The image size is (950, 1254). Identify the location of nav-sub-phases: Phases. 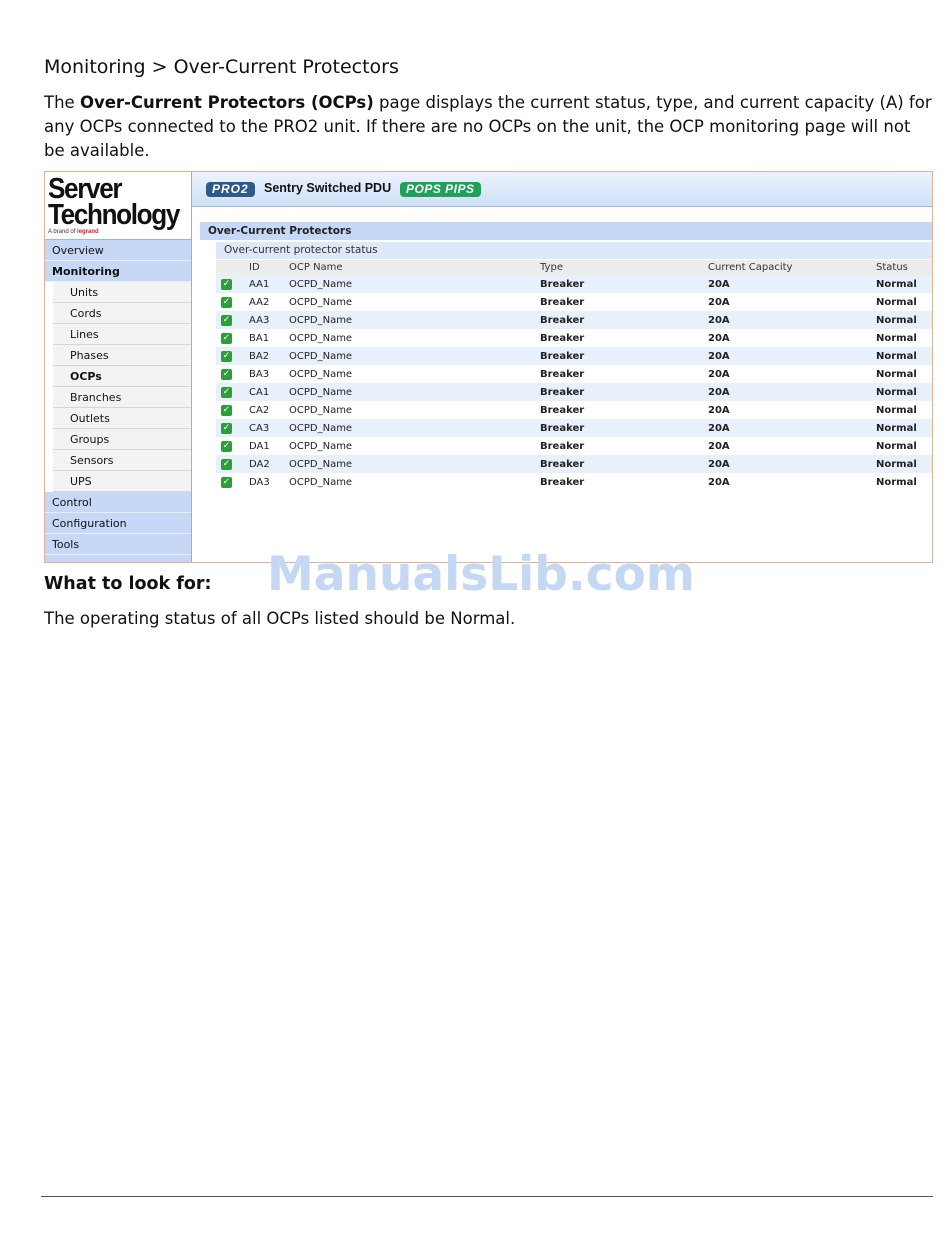
(122, 355).